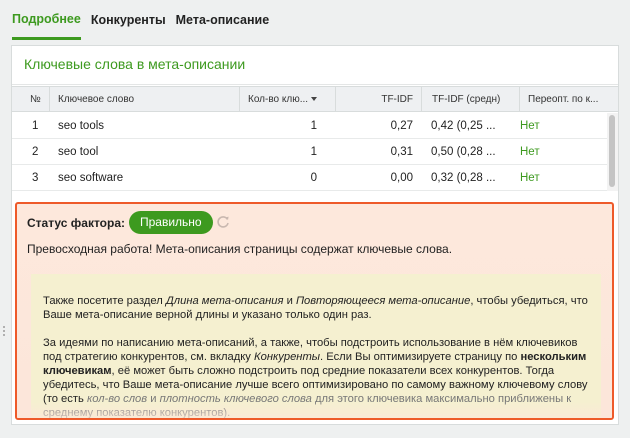 The image size is (630, 438). I want to click on link-duplicate-meta: Повторяющееся мета-описание, so click(383, 301).